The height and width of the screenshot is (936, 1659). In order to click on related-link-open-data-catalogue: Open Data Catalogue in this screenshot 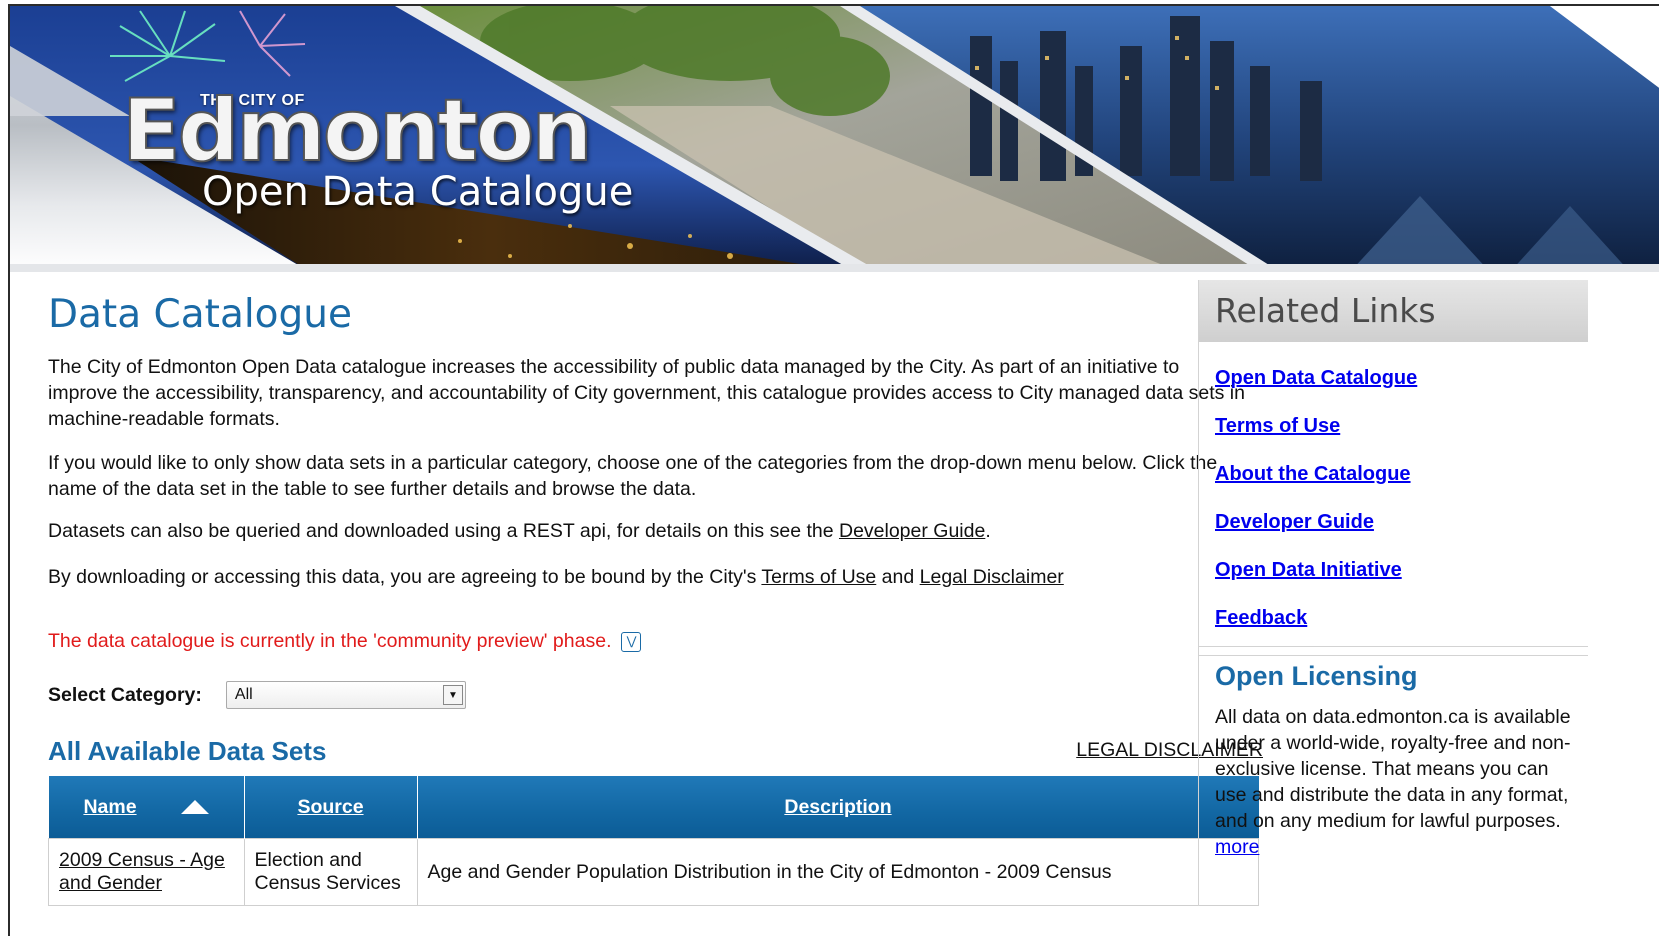, I will do `click(1316, 378)`.